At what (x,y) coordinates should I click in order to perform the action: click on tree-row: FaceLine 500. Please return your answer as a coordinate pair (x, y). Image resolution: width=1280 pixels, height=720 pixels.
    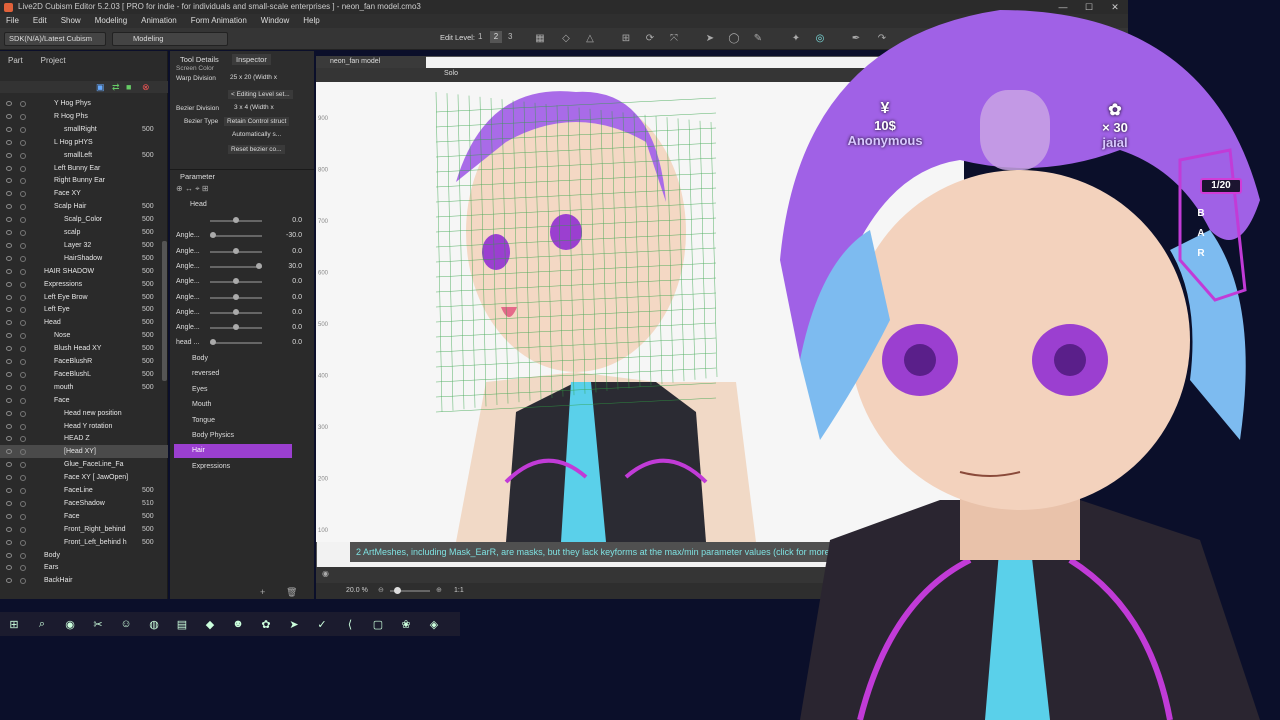
    Looking at the image, I should click on (84, 490).